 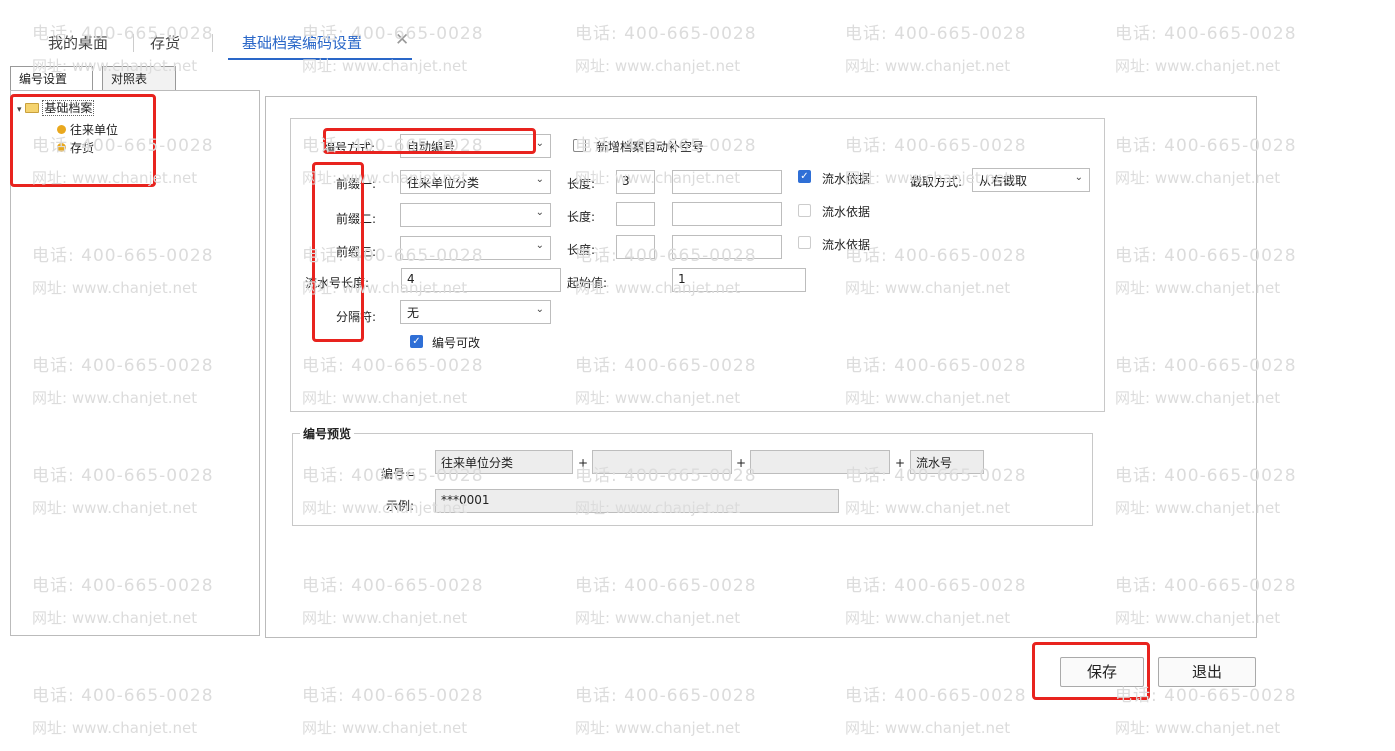 What do you see at coordinates (78, 42) in the screenshot?
I see `tab-my-desktop: 我的桌面` at bounding box center [78, 42].